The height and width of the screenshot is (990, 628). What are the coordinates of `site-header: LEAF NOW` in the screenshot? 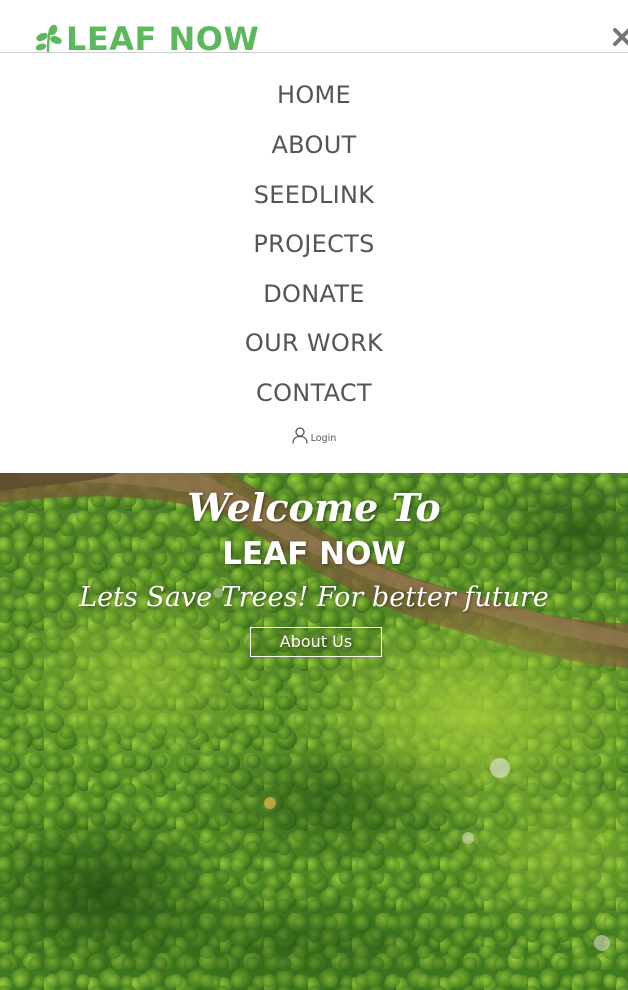 It's located at (314, 26).